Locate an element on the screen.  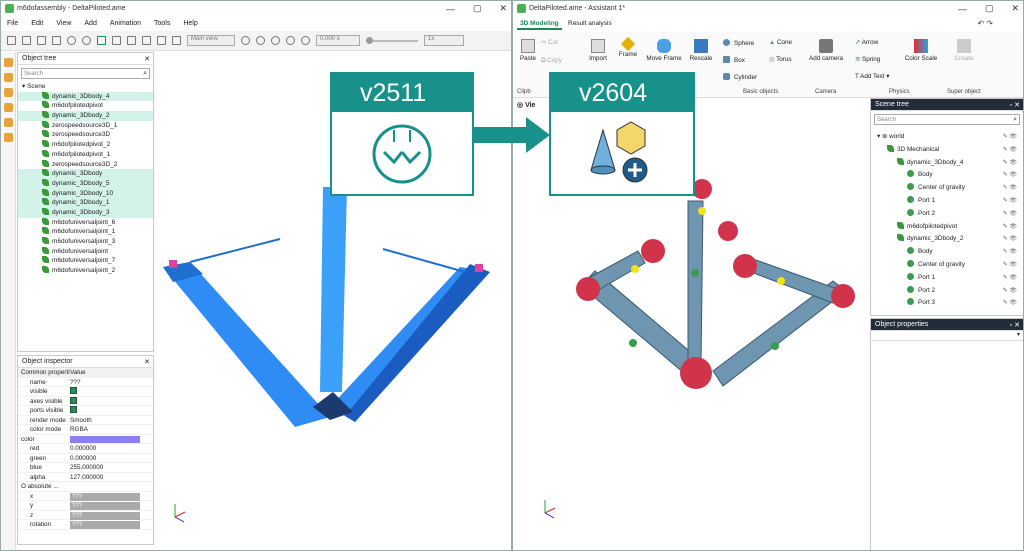
undo-icon is located at coordinates (71, 40).